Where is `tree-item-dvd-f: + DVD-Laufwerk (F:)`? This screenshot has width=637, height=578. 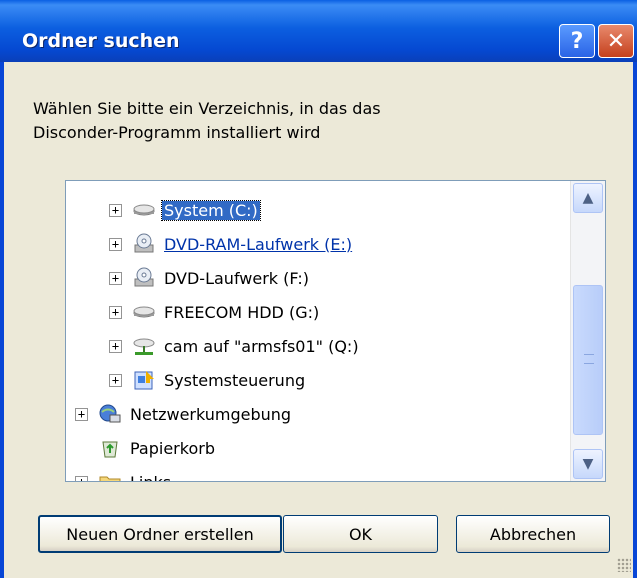 tree-item-dvd-f: + DVD-Laufwerk (F:) is located at coordinates (210, 278).